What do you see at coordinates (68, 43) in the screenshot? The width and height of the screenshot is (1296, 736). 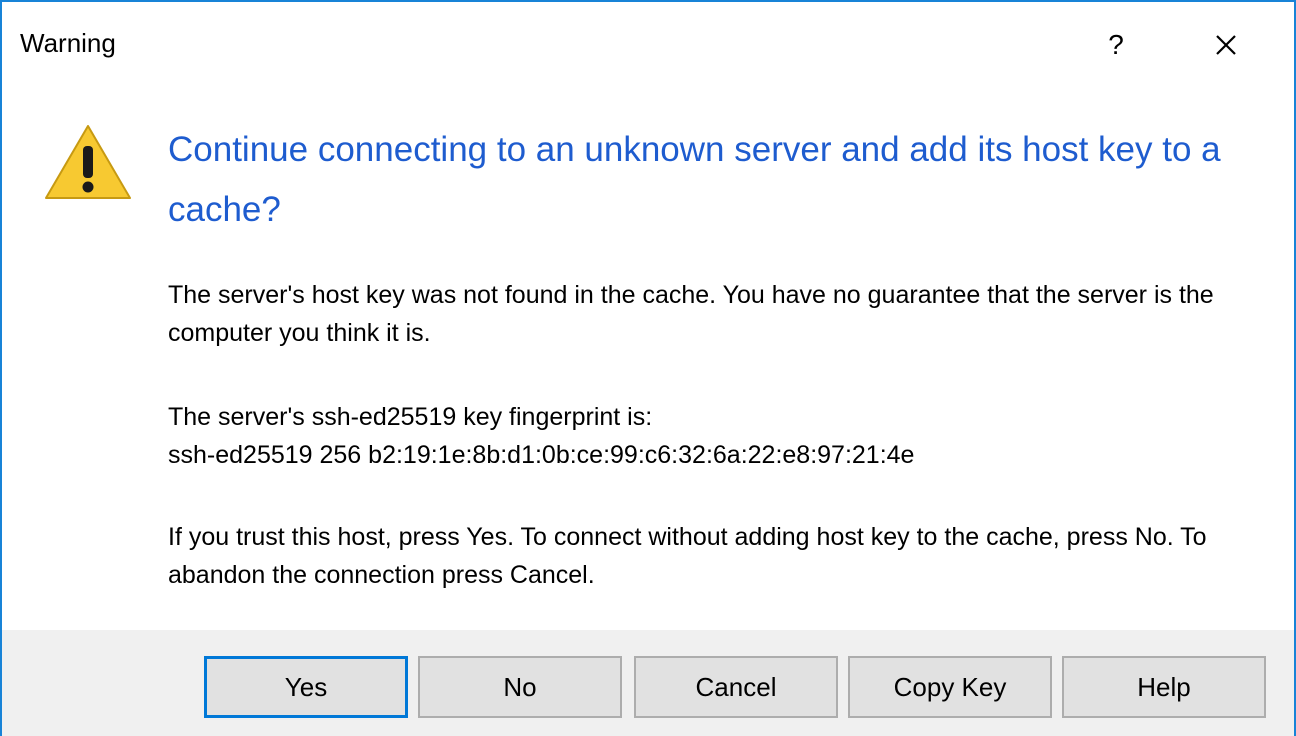 I see `window-title: Warning` at bounding box center [68, 43].